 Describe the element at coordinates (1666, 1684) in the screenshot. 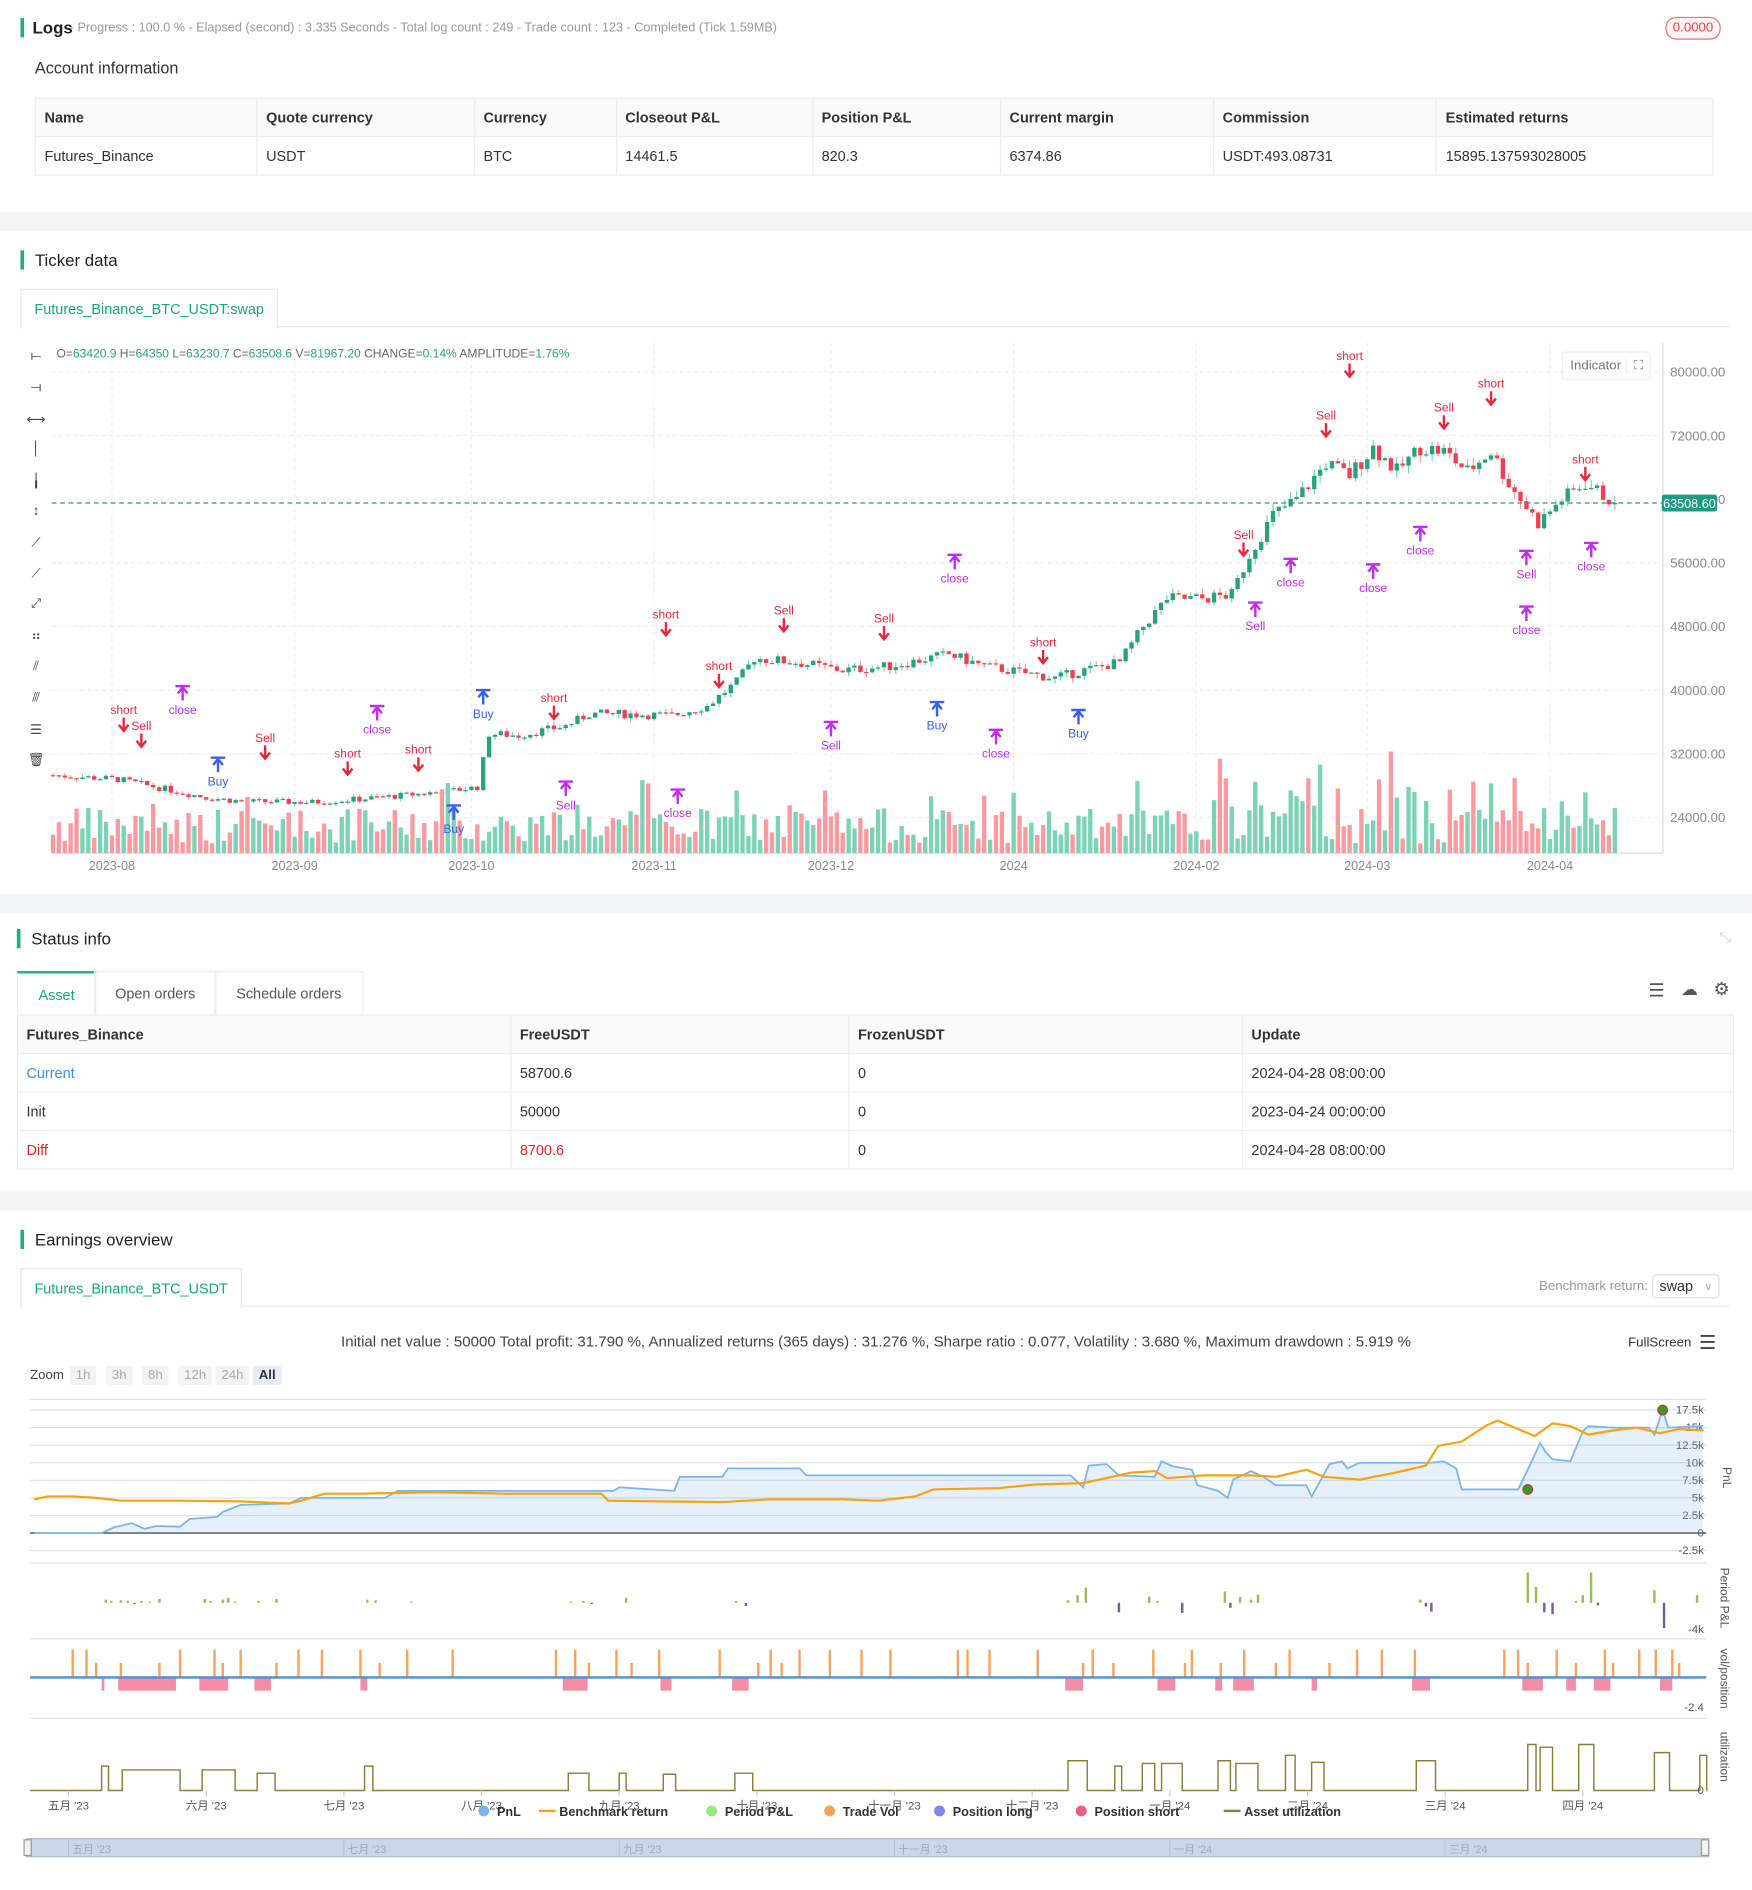

I see `position-short-block` at that location.